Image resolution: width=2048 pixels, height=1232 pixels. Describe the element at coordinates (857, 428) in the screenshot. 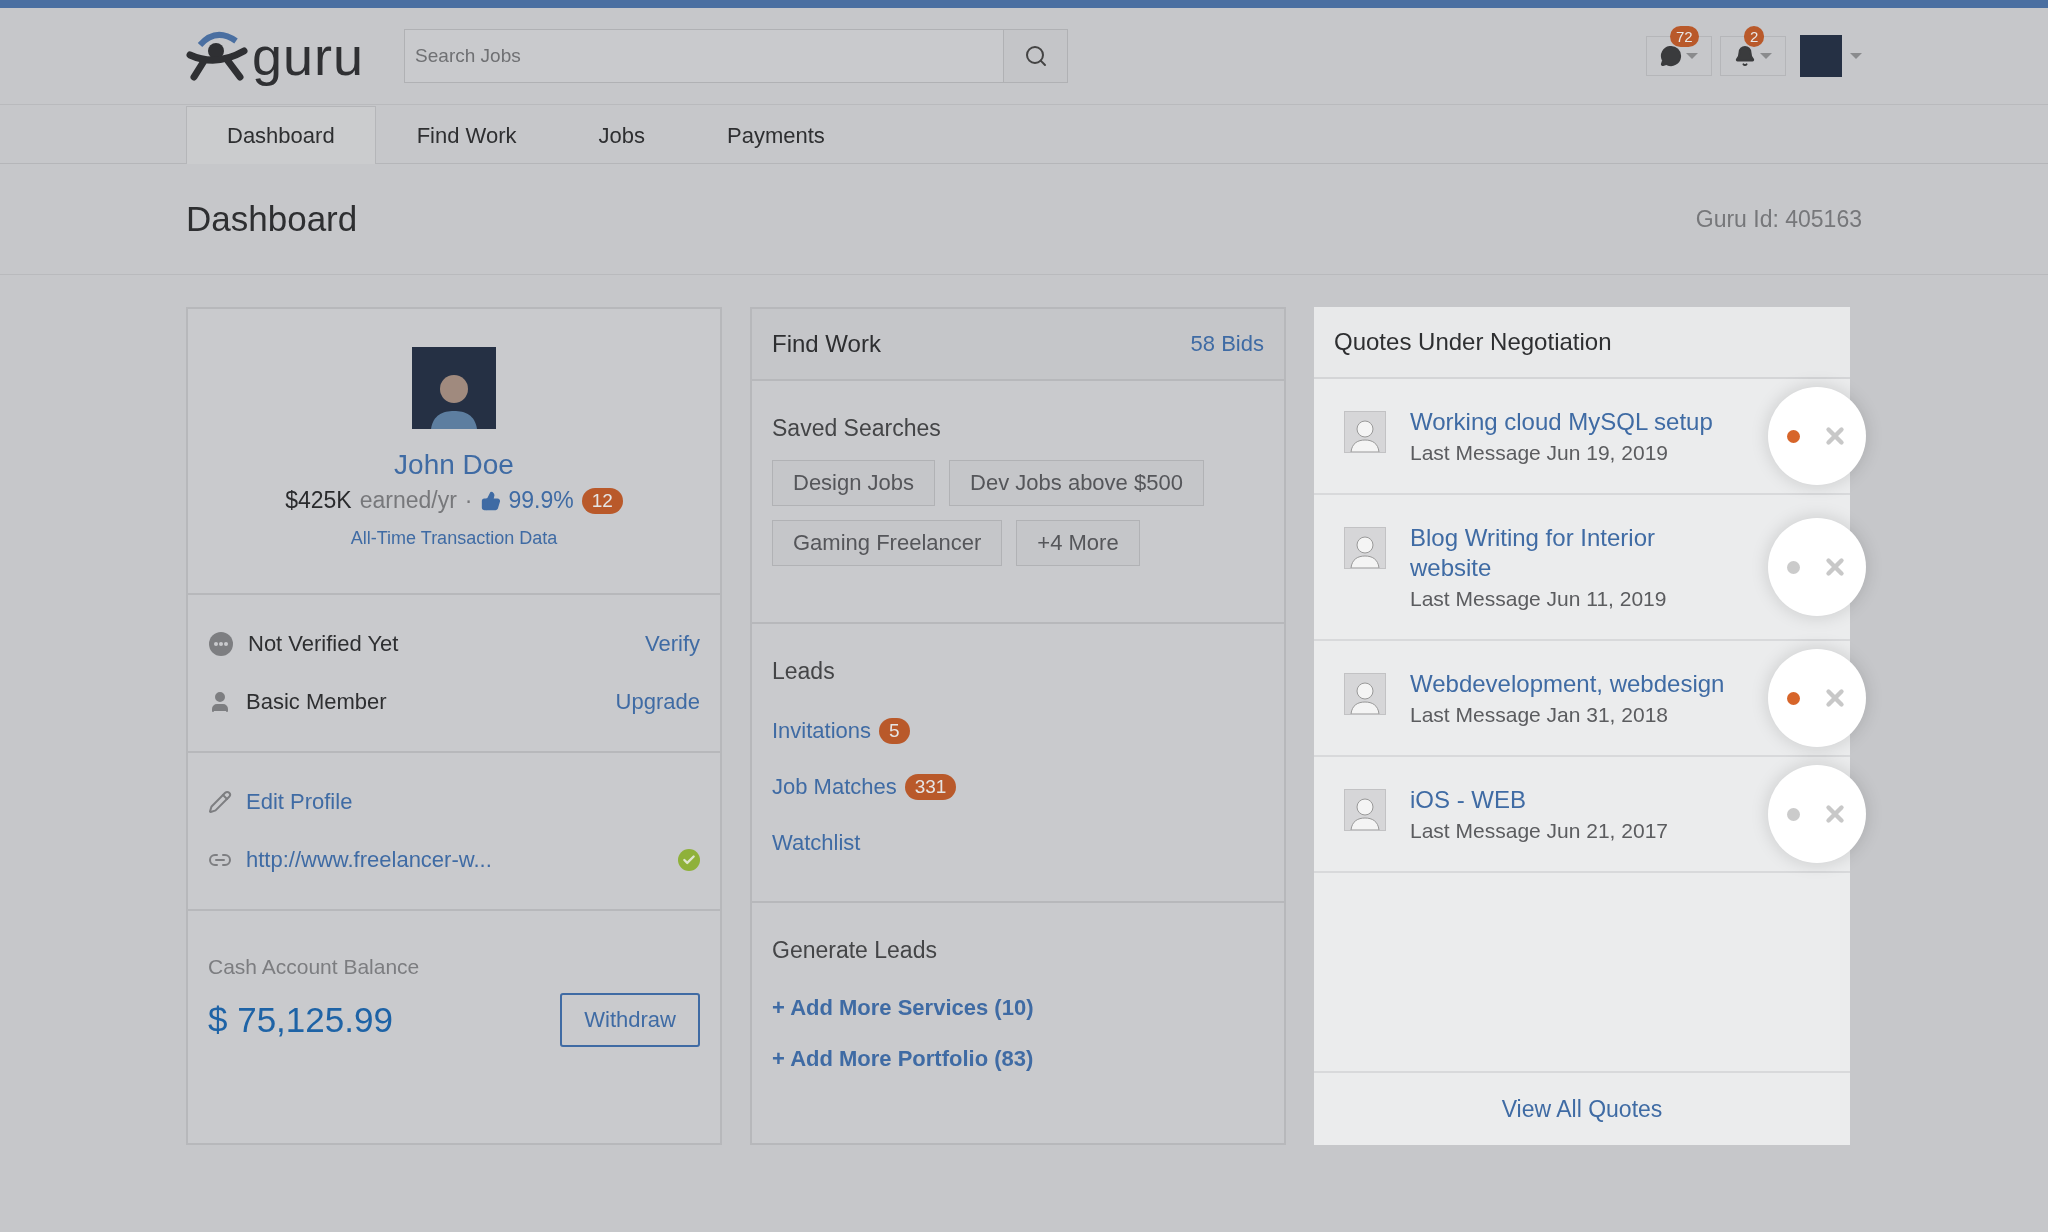

I see `section-title: Saved Searches` at that location.